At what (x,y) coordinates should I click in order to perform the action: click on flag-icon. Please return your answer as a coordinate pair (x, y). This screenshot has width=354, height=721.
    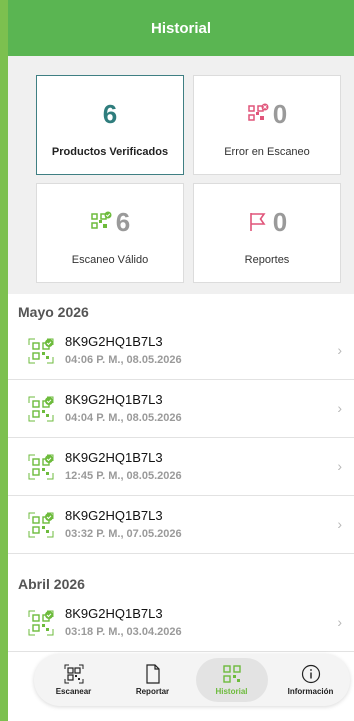
    Looking at the image, I should click on (258, 222).